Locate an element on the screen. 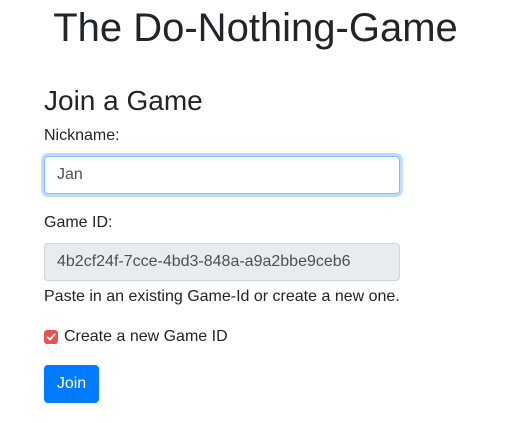 The image size is (511, 423). create-new-game-id-checkbox is located at coordinates (51, 337).